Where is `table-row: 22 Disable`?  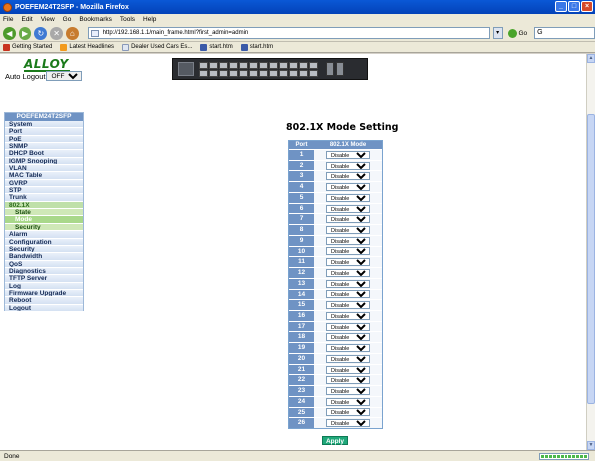
table-row: 22 Disable is located at coordinates (335, 380).